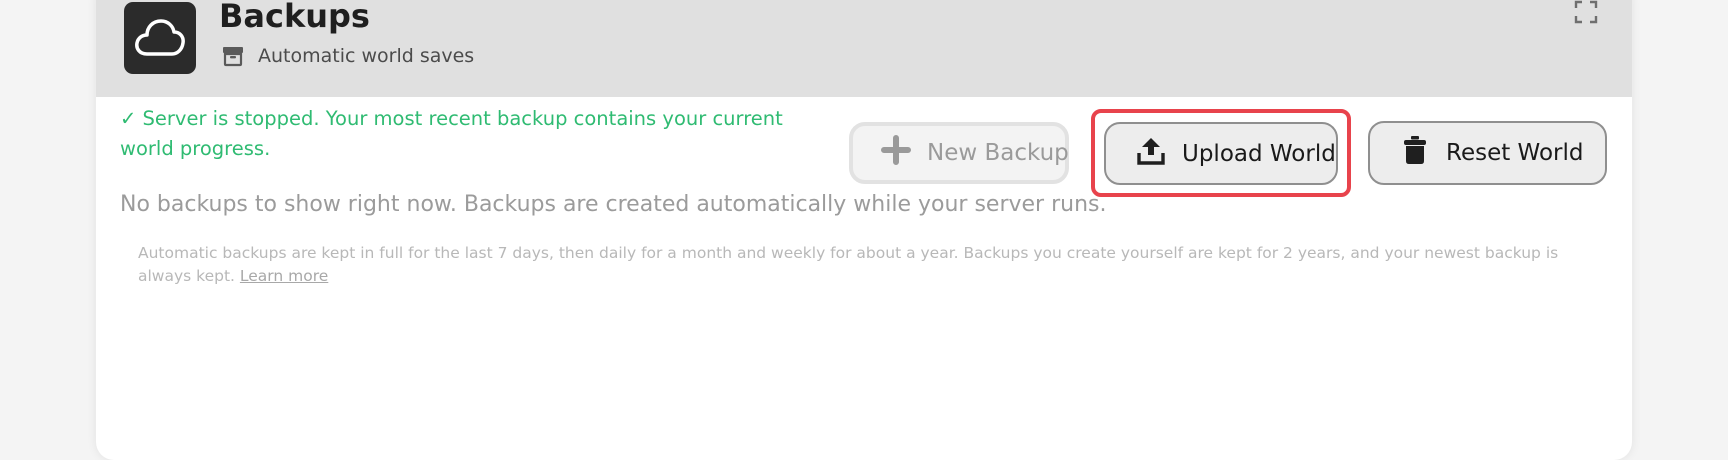 This screenshot has width=1728, height=460. I want to click on page-subtitle: Automatic world saves, so click(366, 56).